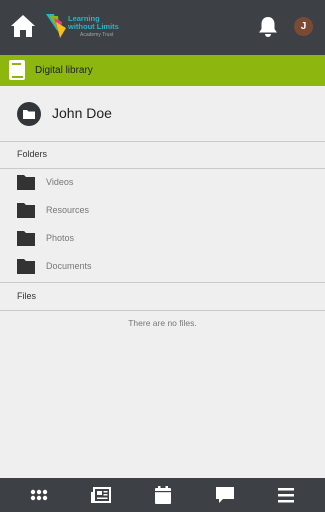 Image resolution: width=325 pixels, height=512 pixels. What do you see at coordinates (162, 183) in the screenshot?
I see `folder-item-videos: Videos` at bounding box center [162, 183].